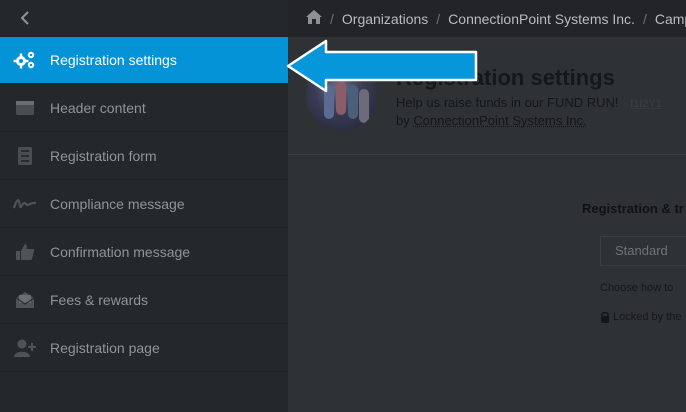  I want to click on campaign-code: f1t2Y1, so click(646, 104).